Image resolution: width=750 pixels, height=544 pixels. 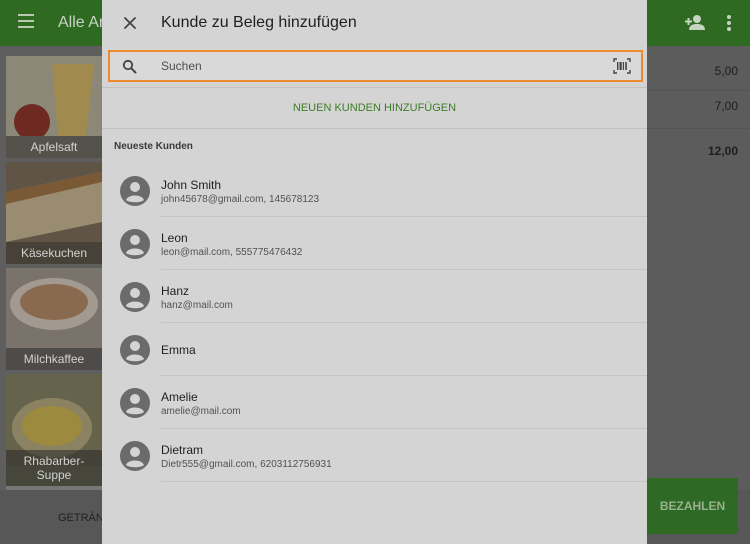 I want to click on product-tile: Apfelsaft, so click(x=54, y=107).